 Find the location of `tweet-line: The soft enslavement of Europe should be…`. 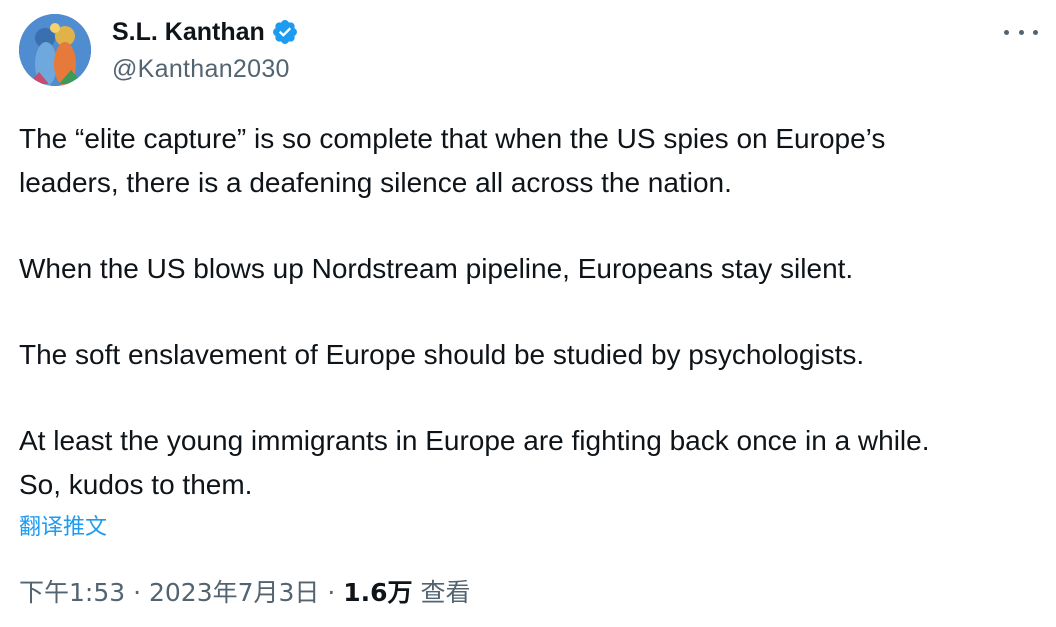

tweet-line: The soft enslavement of Europe should be… is located at coordinates (442, 354).